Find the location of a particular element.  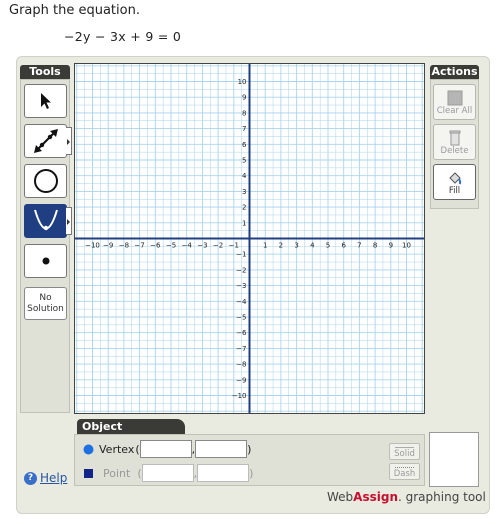

help-label: Help is located at coordinates (54, 478).